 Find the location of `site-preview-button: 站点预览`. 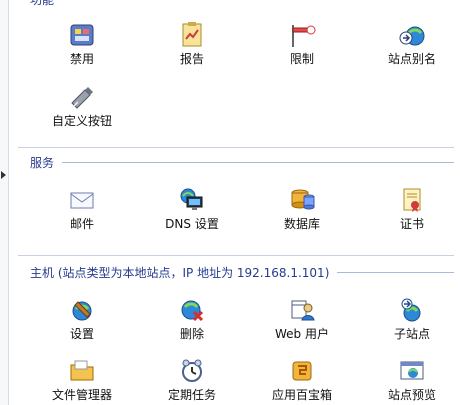

site-preview-button: 站点预览 is located at coordinates (411, 379).